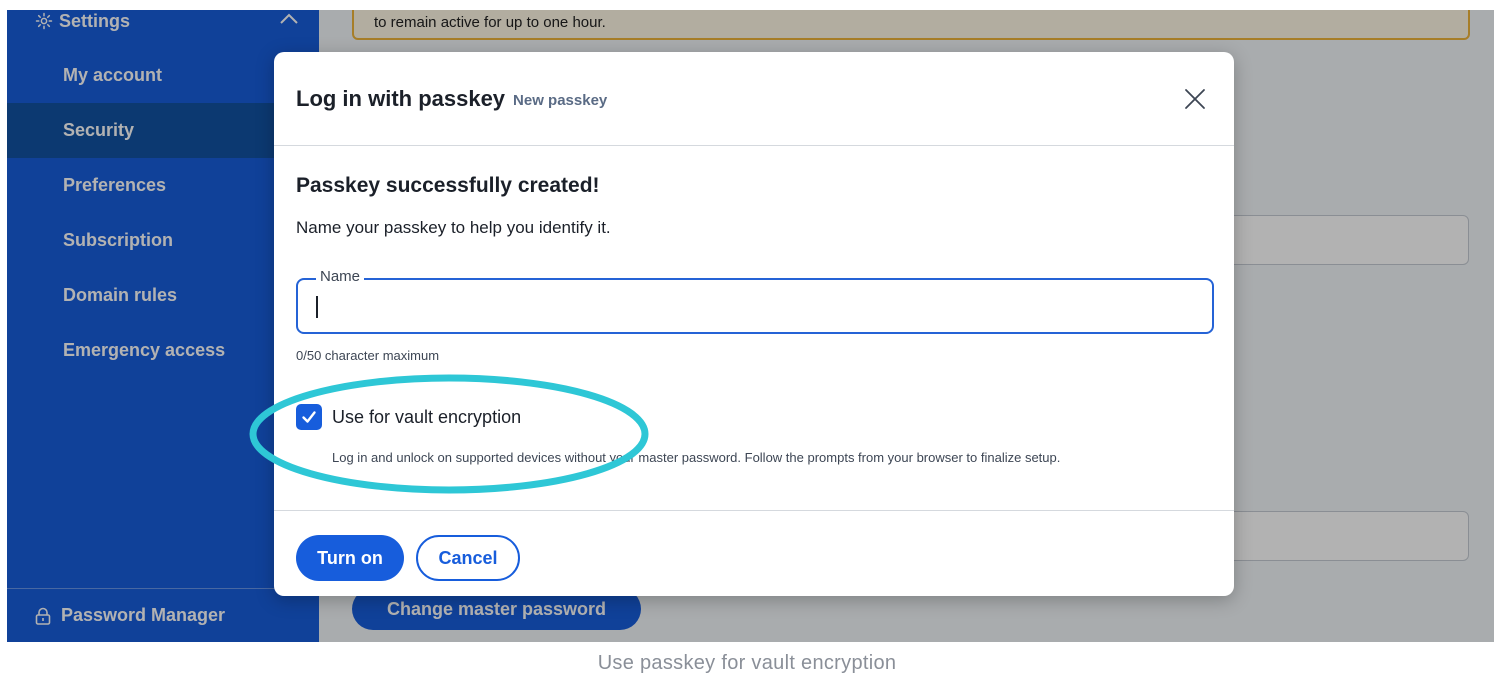 Image resolution: width=1494 pixels, height=684 pixels. What do you see at coordinates (340, 276) in the screenshot?
I see `name-field-label: Name` at bounding box center [340, 276].